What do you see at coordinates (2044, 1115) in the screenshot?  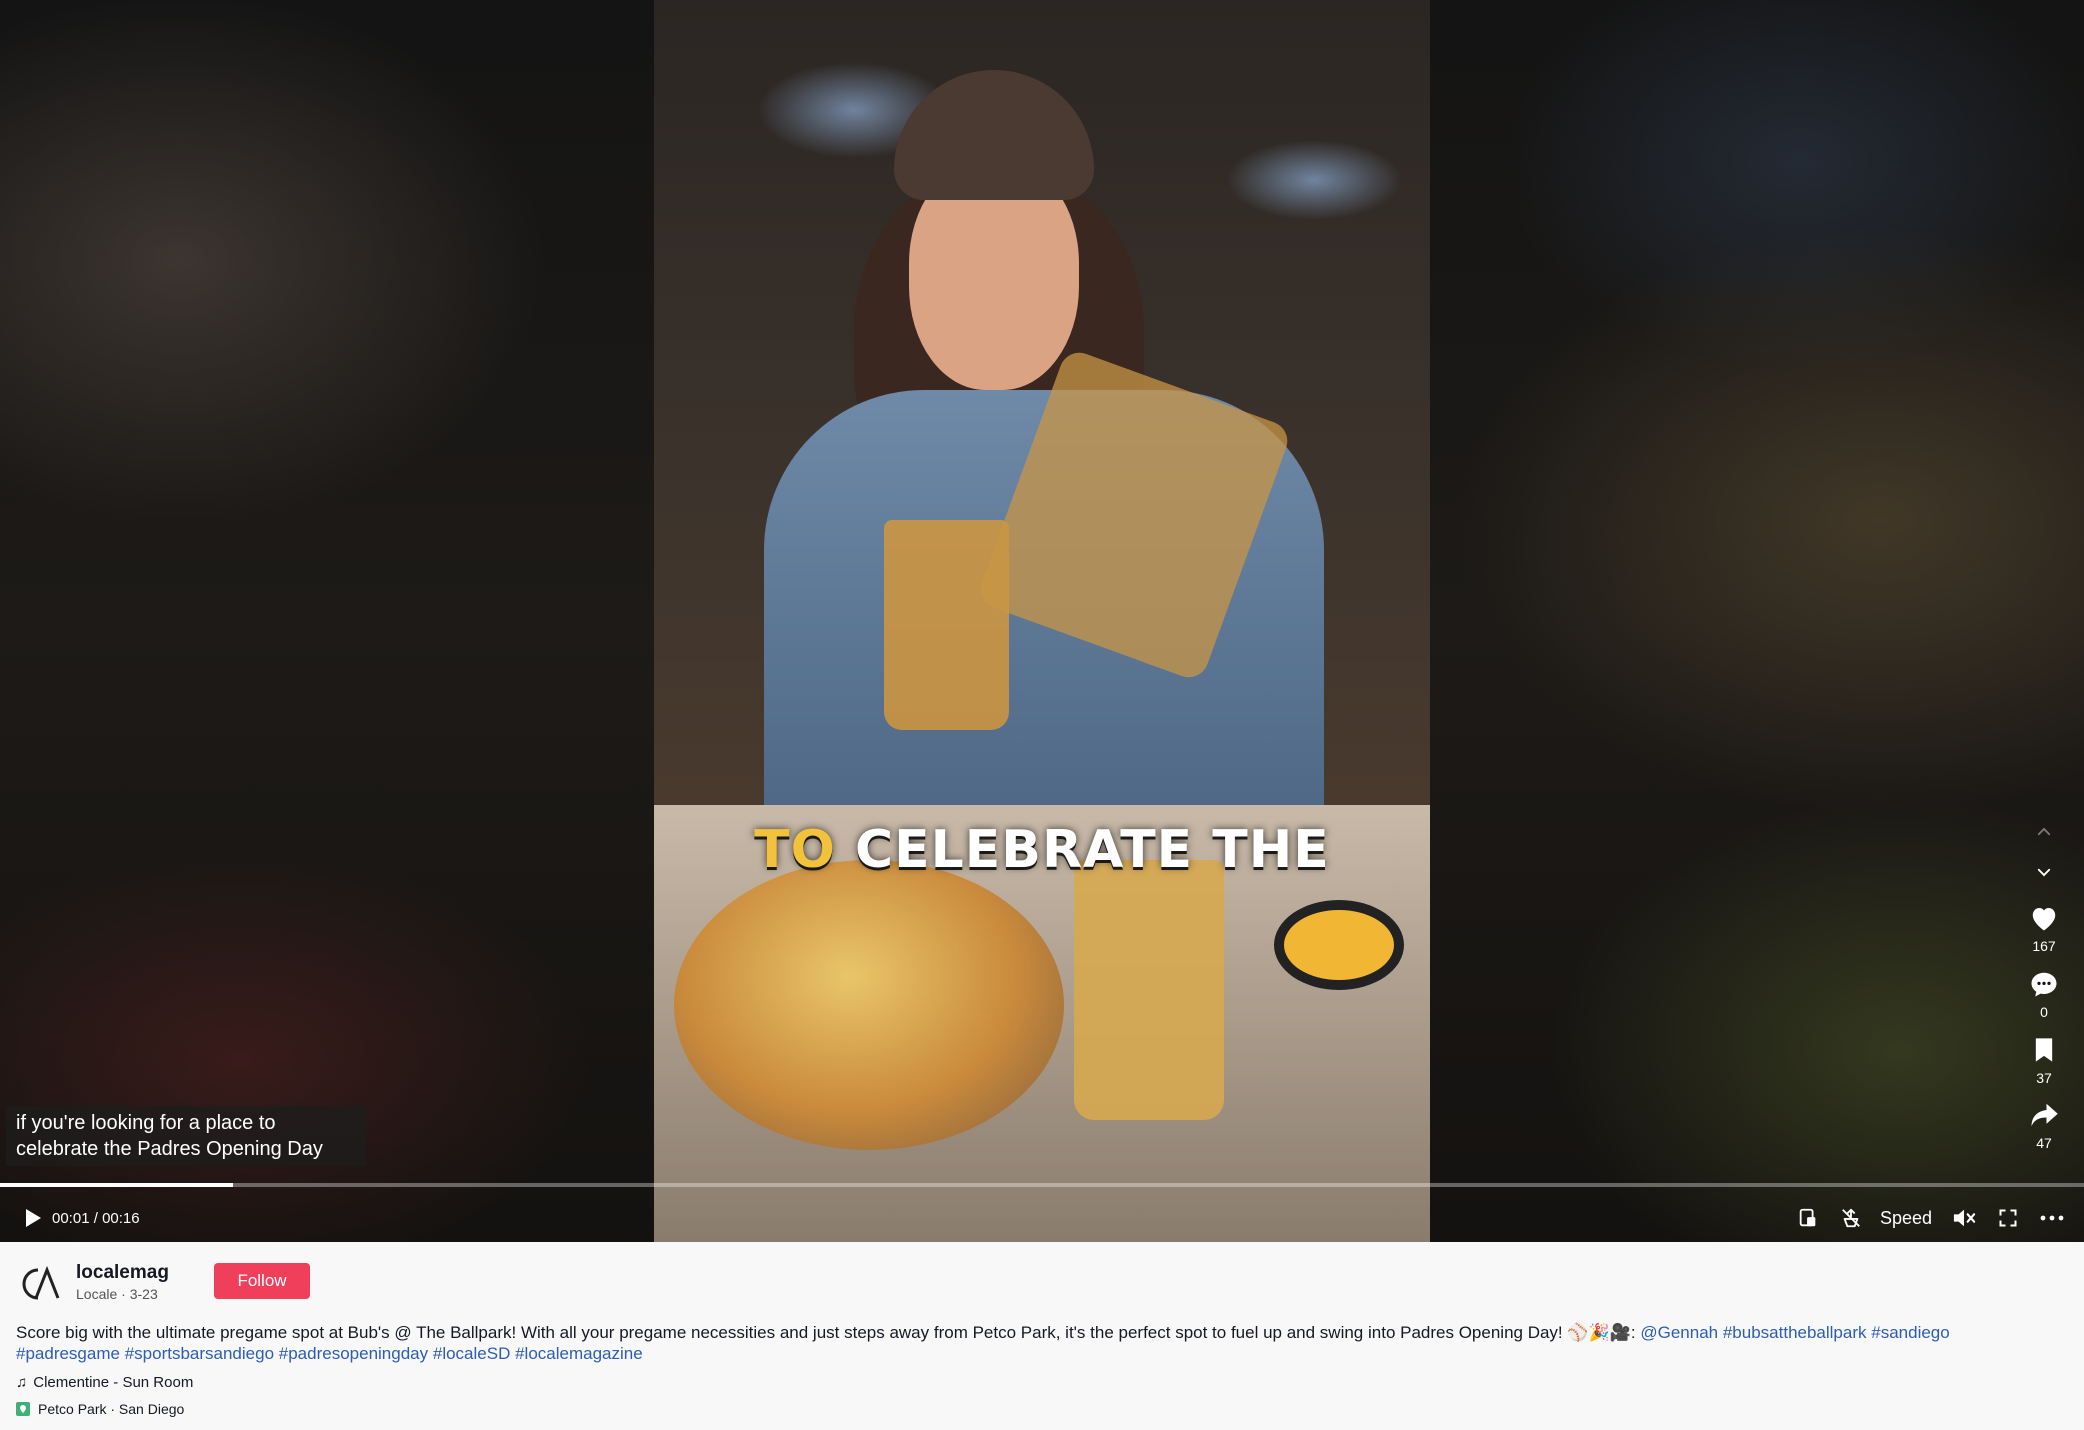 I see `share-arrow-icon` at bounding box center [2044, 1115].